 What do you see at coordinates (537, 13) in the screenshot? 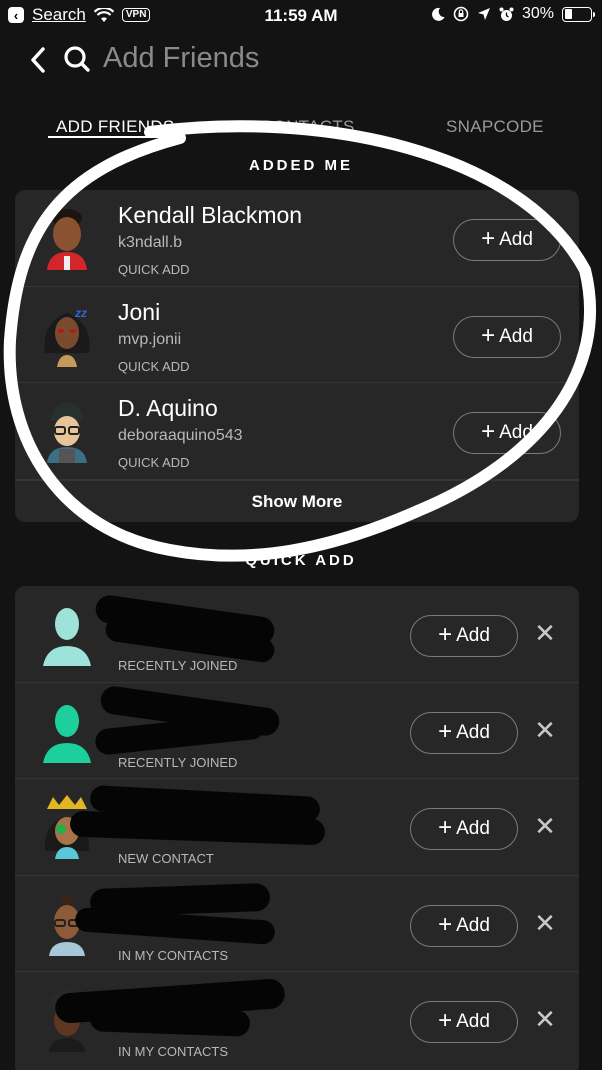
I see `battery-percent: 30%` at bounding box center [537, 13].